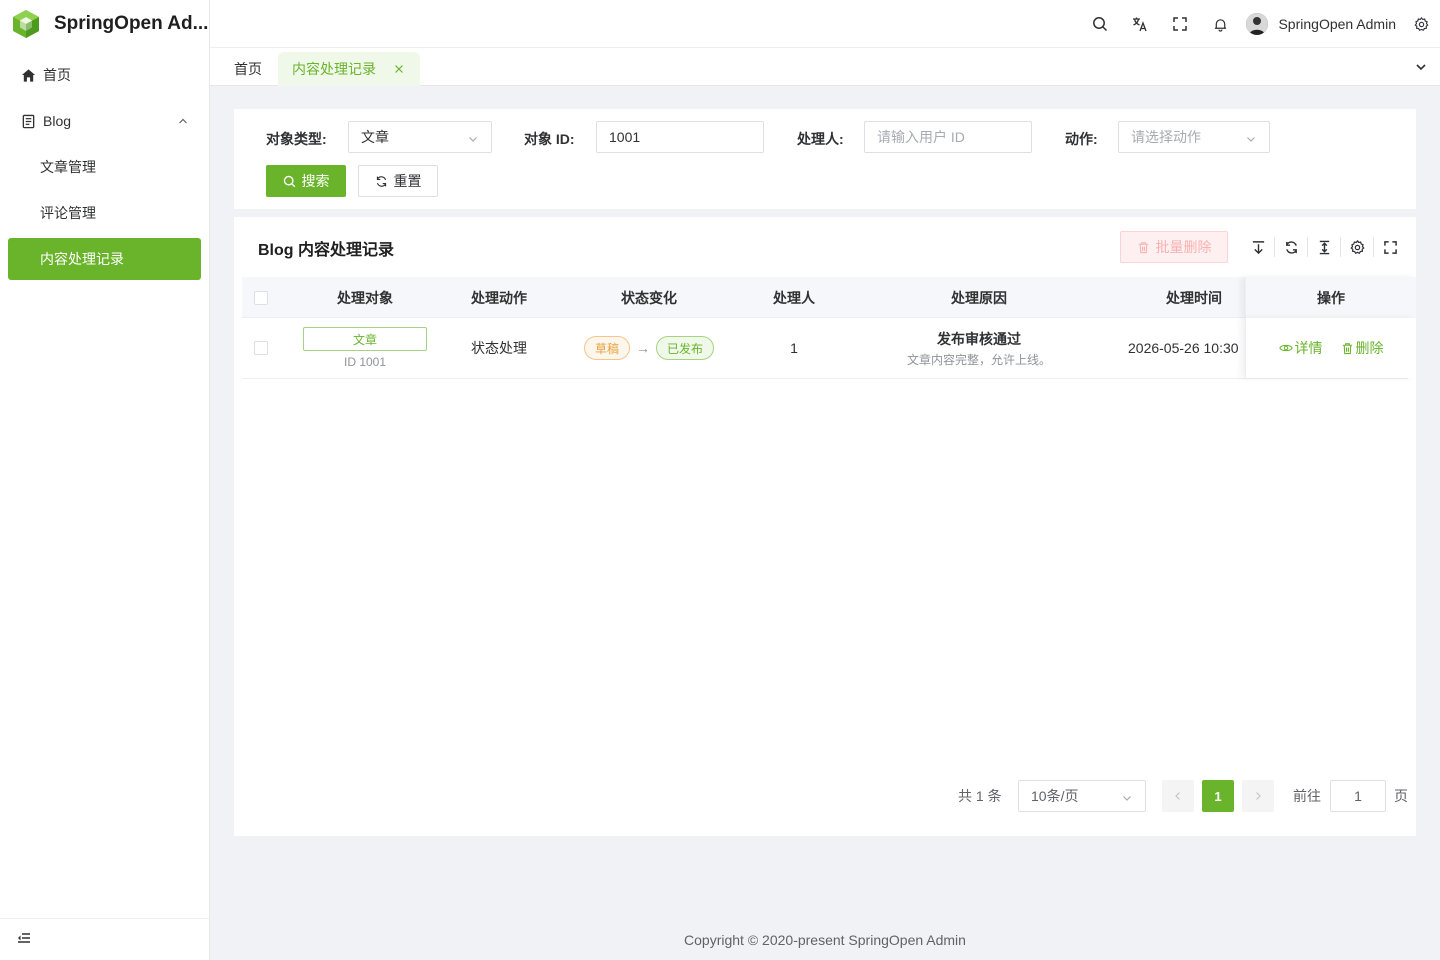 This screenshot has width=1440, height=960. Describe the element at coordinates (420, 137) in the screenshot. I see `object-type-select: 文章` at that location.